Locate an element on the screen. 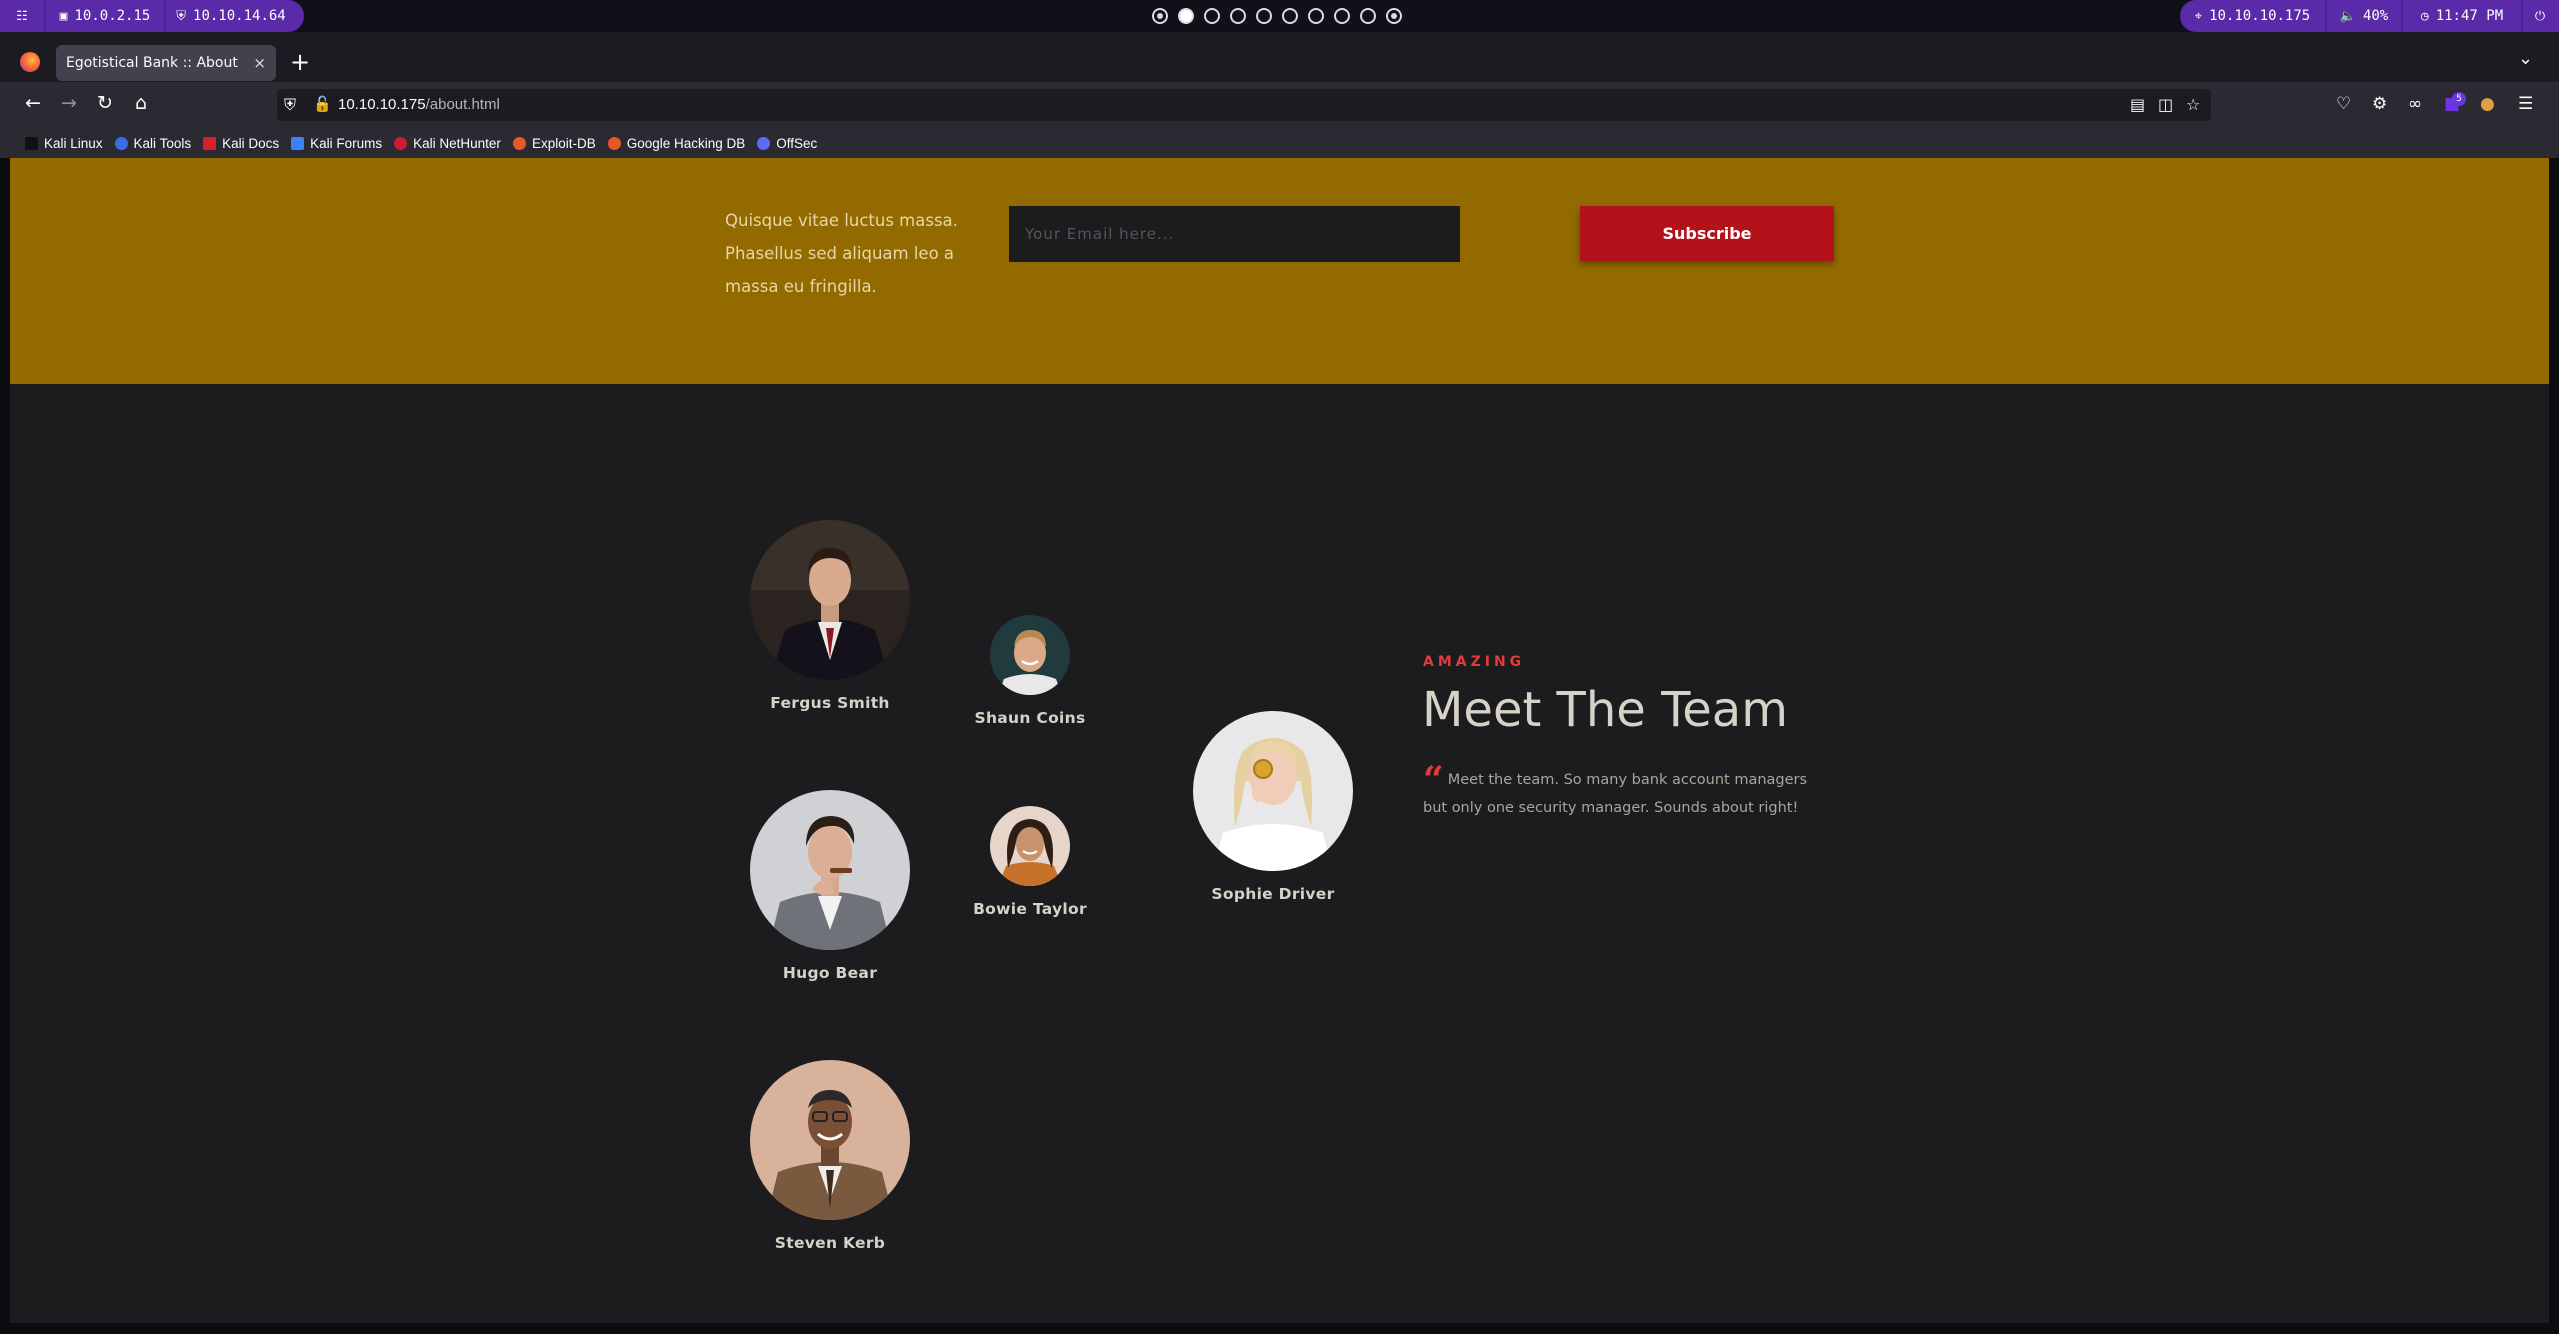  vpn-ip-widget: ⛨ 10.10.14.64 is located at coordinates (231, 16).